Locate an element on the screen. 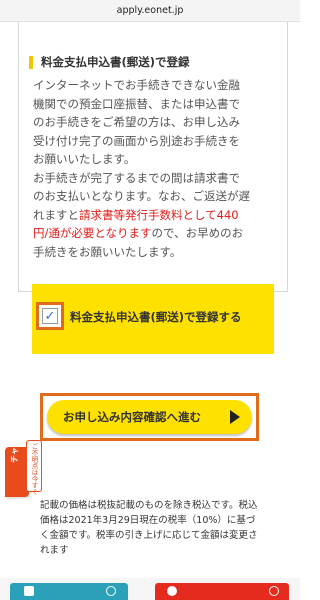 Image resolution: width=320 pixels, height=600 pixels. fee-warning-text: 円/通が必要となります is located at coordinates (92, 233).